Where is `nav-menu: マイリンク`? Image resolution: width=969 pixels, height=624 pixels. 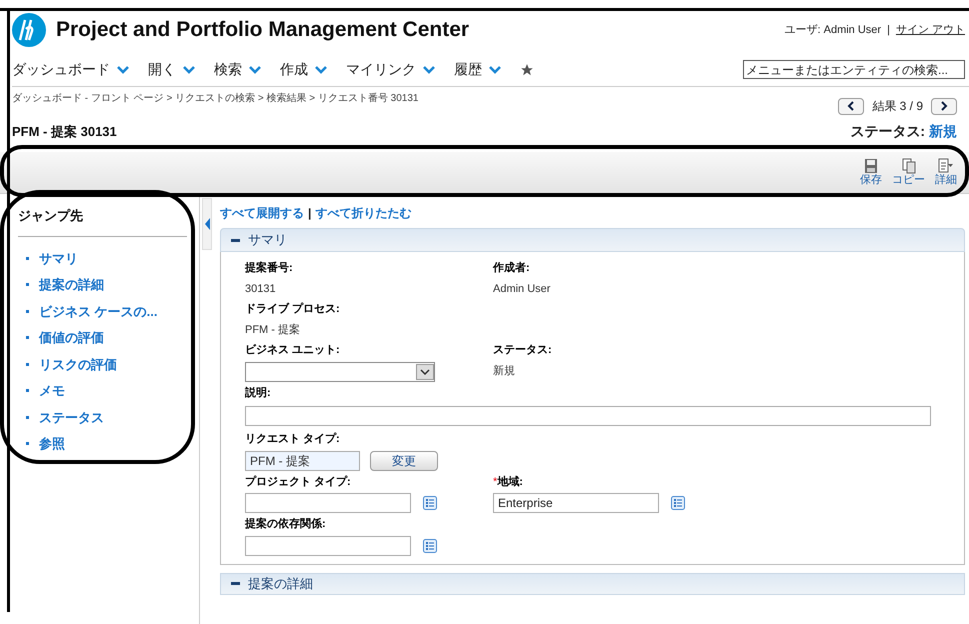 nav-menu: マイリンク is located at coordinates (391, 69).